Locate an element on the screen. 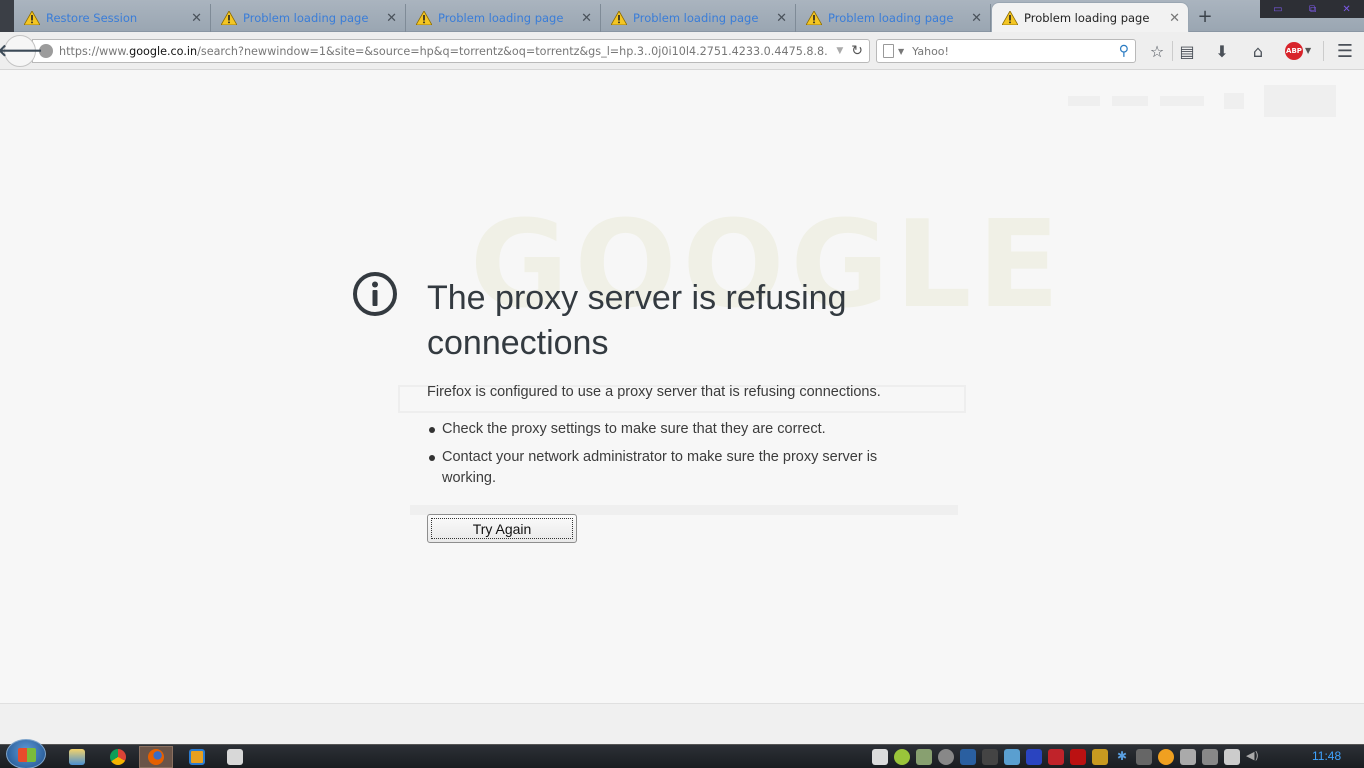 The width and height of the screenshot is (1364, 768). search-input: Yahoo! is located at coordinates (1015, 51).